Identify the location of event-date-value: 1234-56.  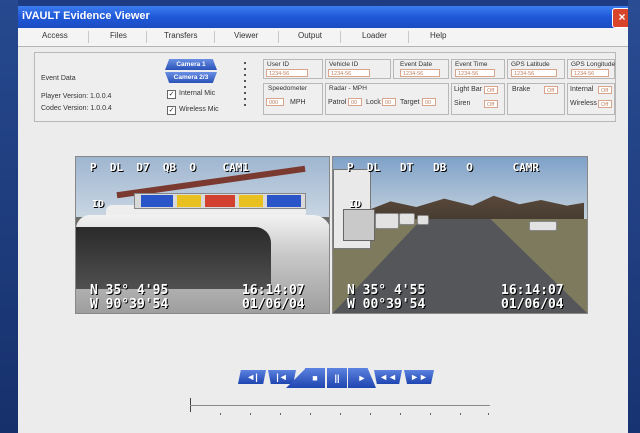
(420, 73).